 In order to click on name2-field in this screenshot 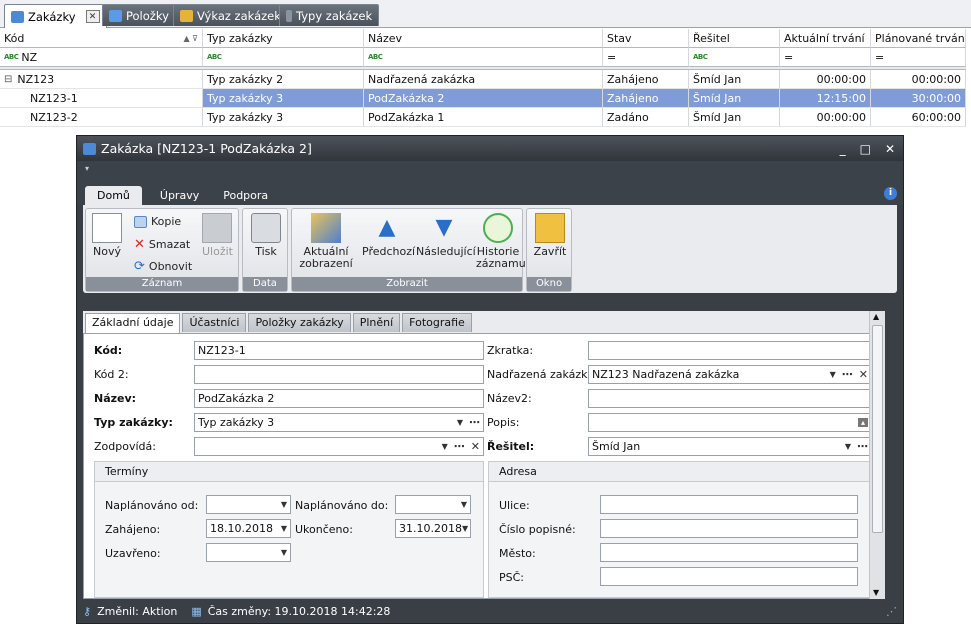, I will do `click(730, 398)`.